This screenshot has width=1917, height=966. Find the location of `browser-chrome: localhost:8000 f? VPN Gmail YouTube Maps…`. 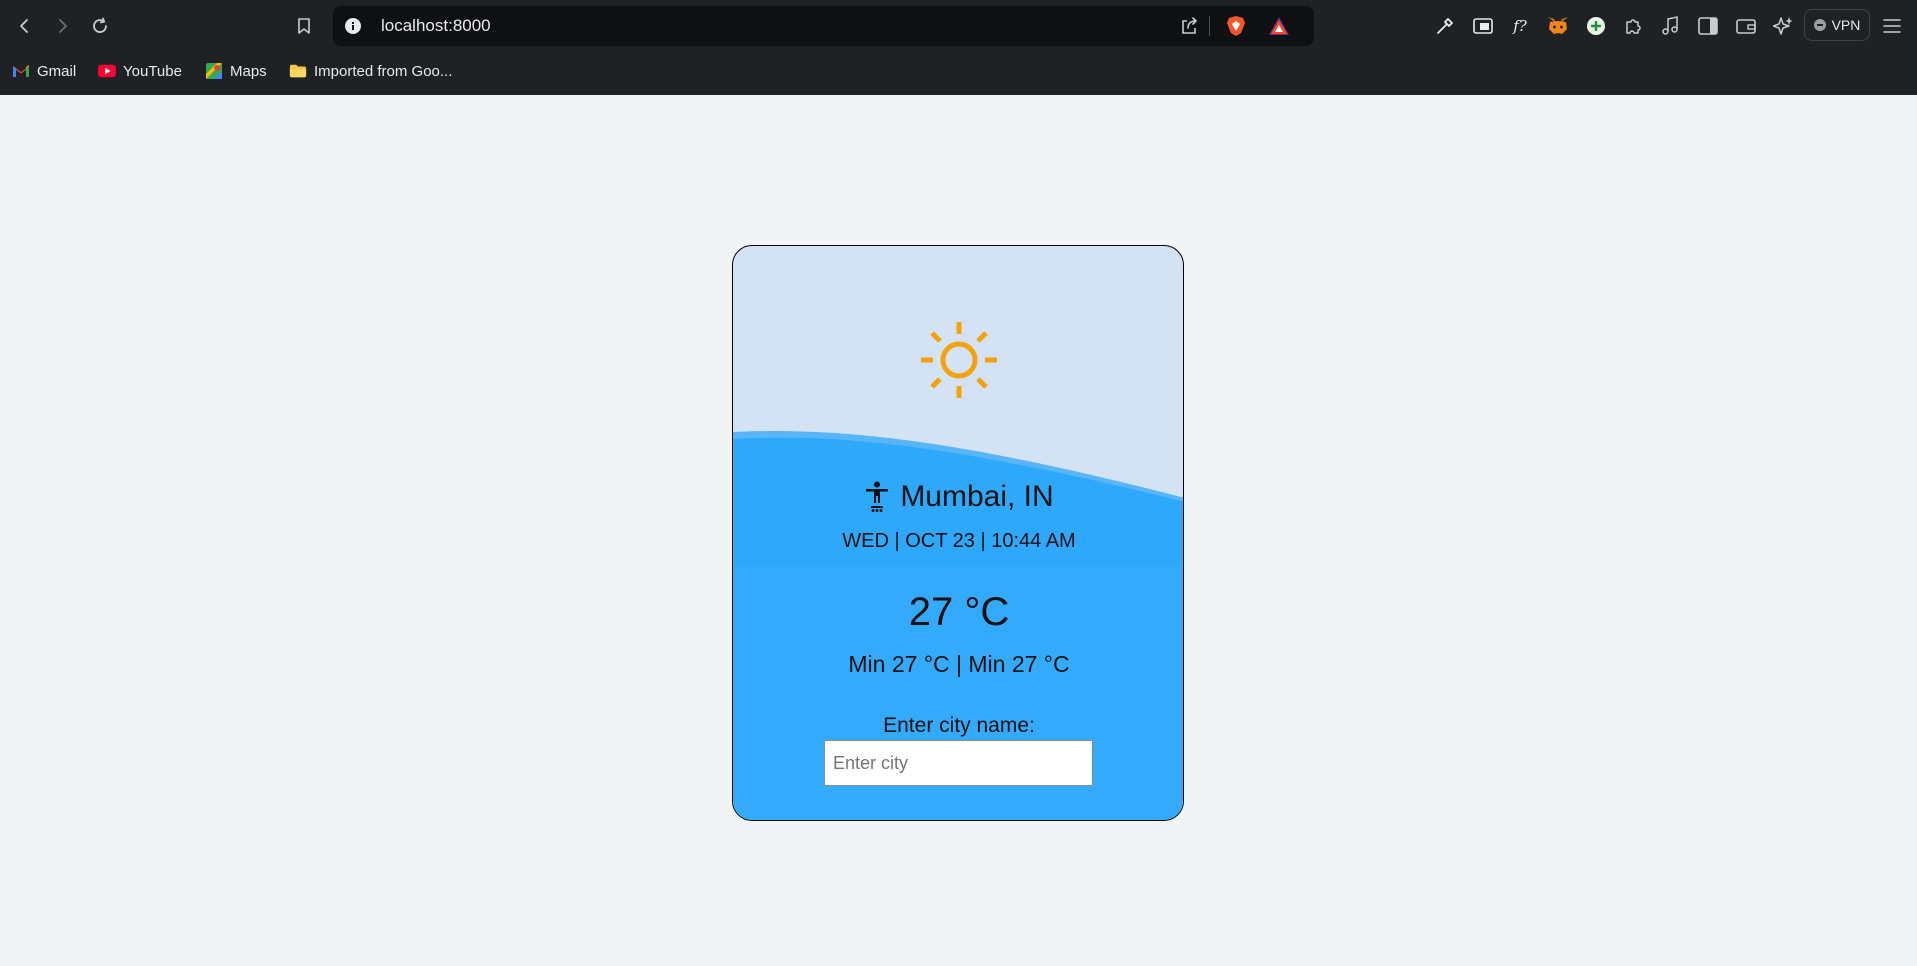

browser-chrome: localhost:8000 f? VPN Gmail YouTube Maps… is located at coordinates (958, 47).